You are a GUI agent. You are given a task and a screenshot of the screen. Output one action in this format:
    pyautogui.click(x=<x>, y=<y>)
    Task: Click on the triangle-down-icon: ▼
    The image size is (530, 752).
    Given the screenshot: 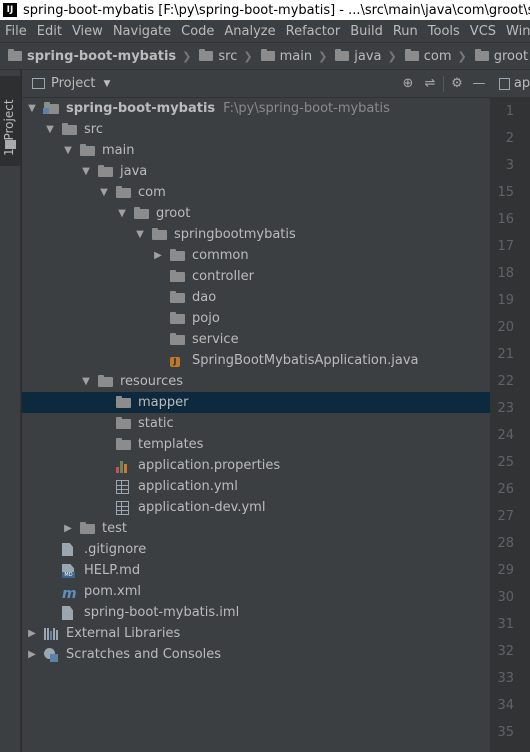 What is the action you would take?
    pyautogui.click(x=106, y=84)
    